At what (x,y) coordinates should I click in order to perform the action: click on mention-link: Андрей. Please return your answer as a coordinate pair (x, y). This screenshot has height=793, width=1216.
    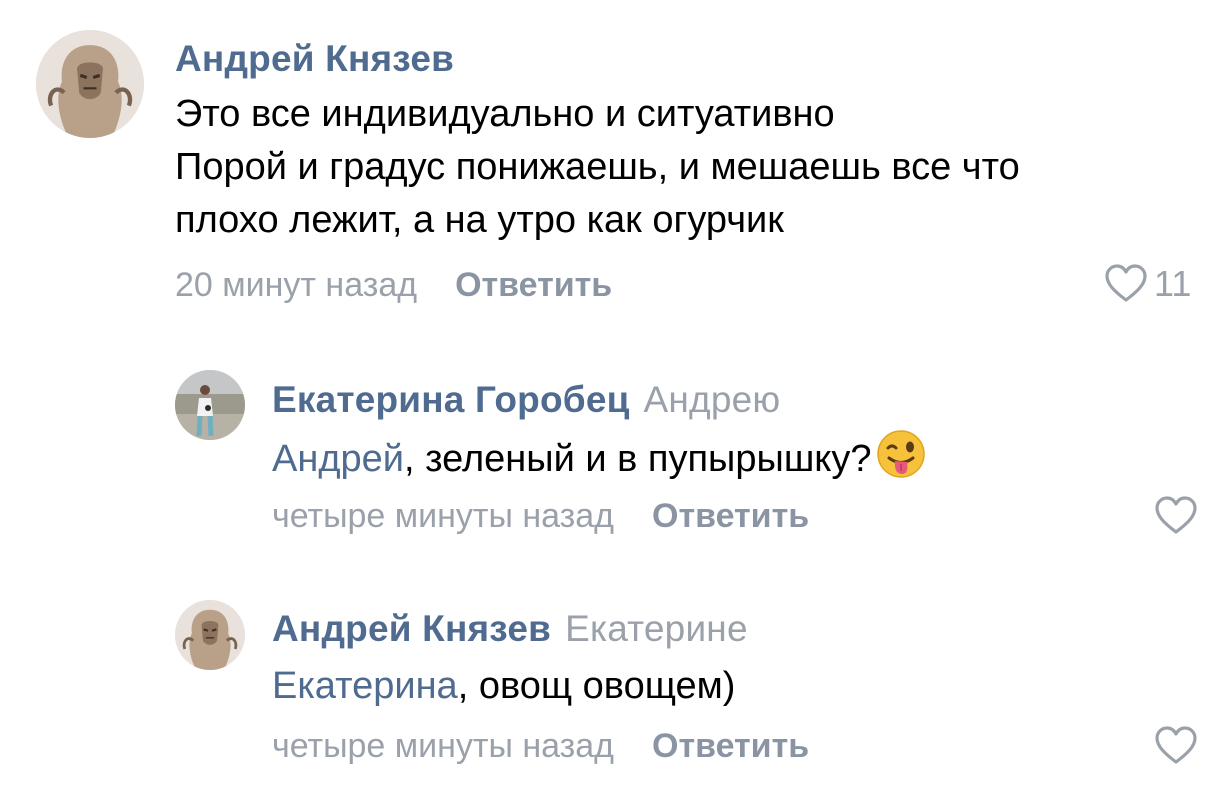
    Looking at the image, I should click on (338, 459).